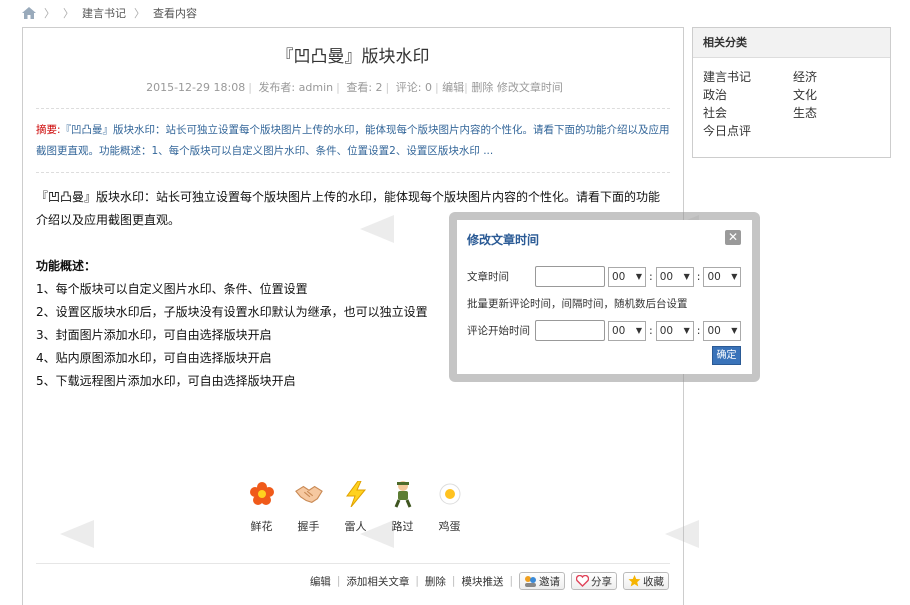 The width and height of the screenshot is (910, 605). I want to click on reaction-bar: 鲜花 握手 雷人 路过 鸡蛋, so click(355, 507).